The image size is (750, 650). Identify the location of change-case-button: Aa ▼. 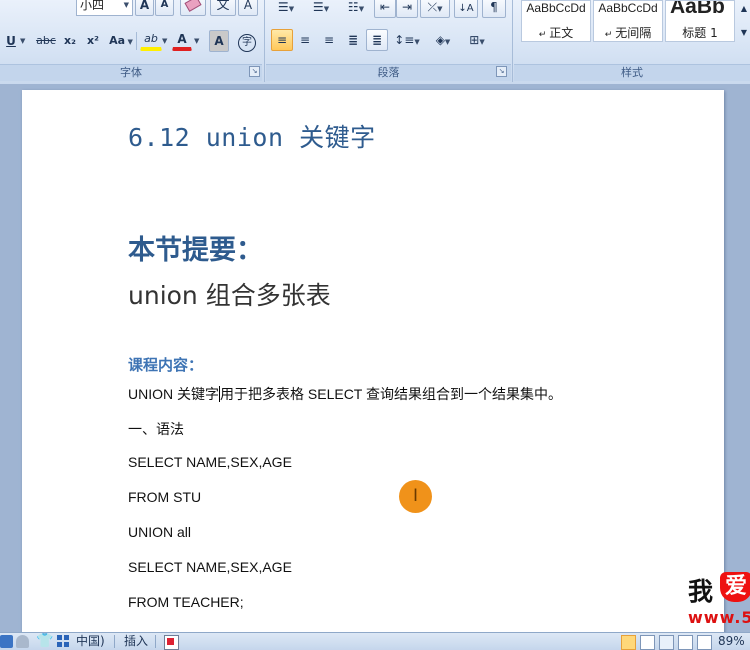
(121, 41).